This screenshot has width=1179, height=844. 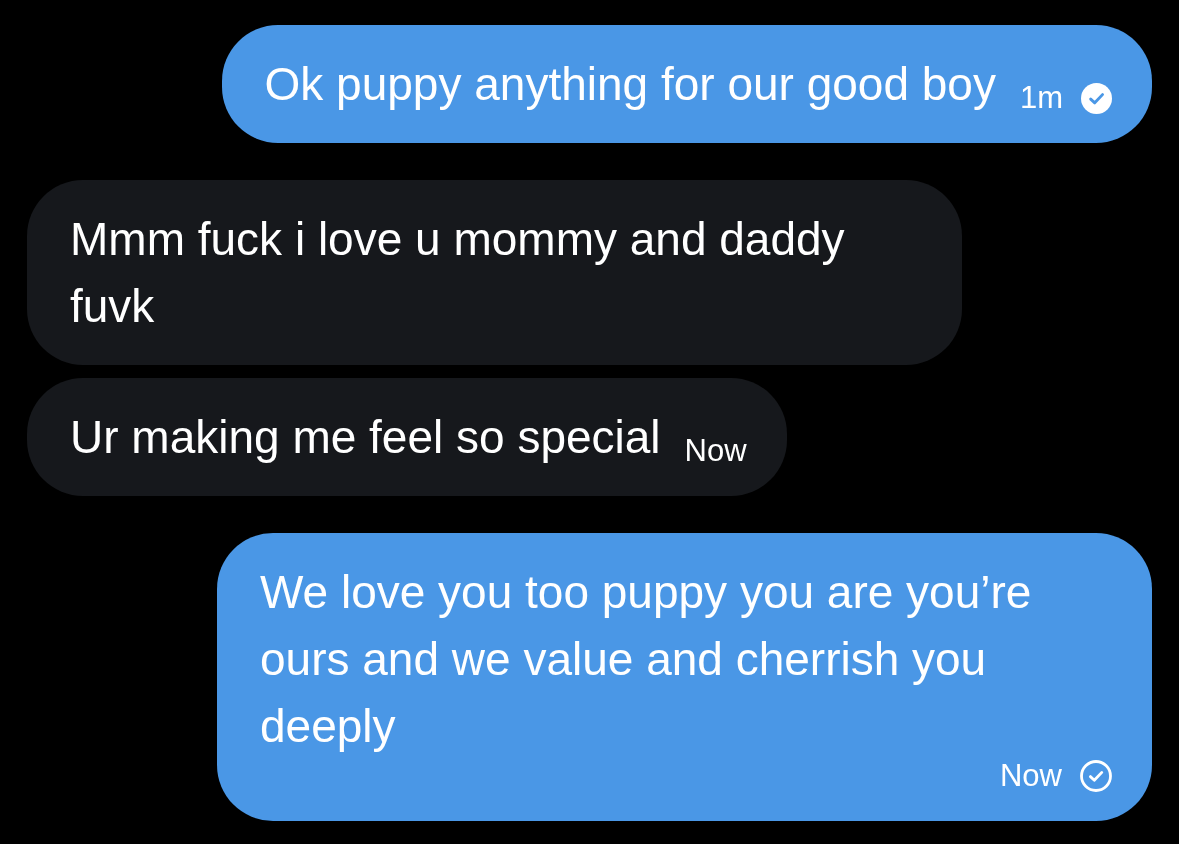 I want to click on timestamp: 1m, so click(x=1041, y=98).